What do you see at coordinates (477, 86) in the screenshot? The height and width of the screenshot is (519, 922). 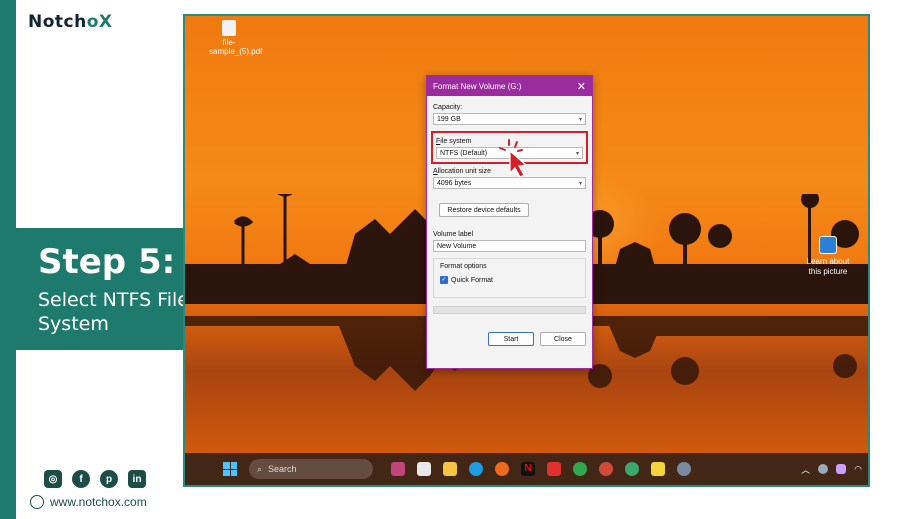 I see `dialog-title: Format New Volume (G:)` at bounding box center [477, 86].